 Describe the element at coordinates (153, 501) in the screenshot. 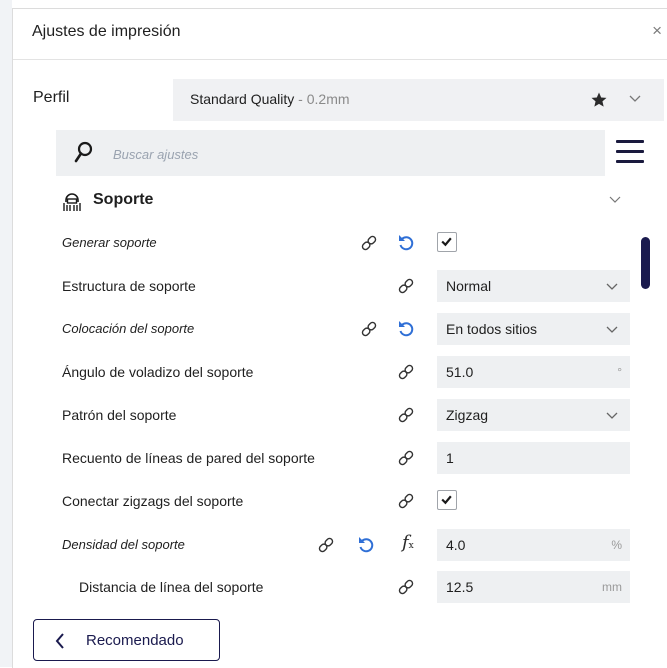

I see `setting-label: Conectar zigzags del soporte` at that location.